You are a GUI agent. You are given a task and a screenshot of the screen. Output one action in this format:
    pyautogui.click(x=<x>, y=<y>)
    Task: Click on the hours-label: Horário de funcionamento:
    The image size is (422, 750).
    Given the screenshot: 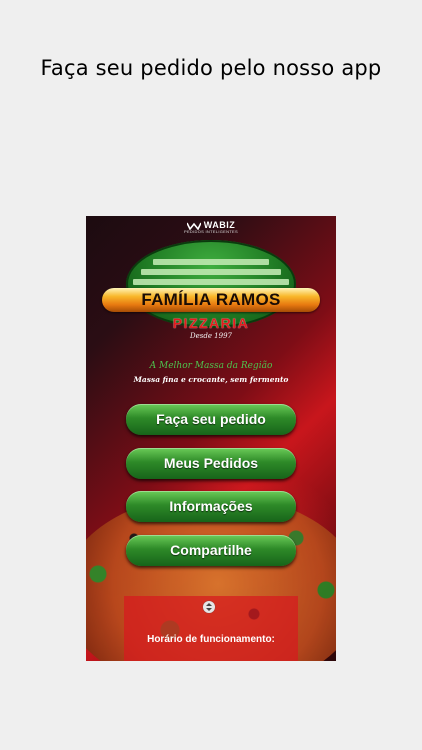 What is the action you would take?
    pyautogui.click(x=211, y=639)
    